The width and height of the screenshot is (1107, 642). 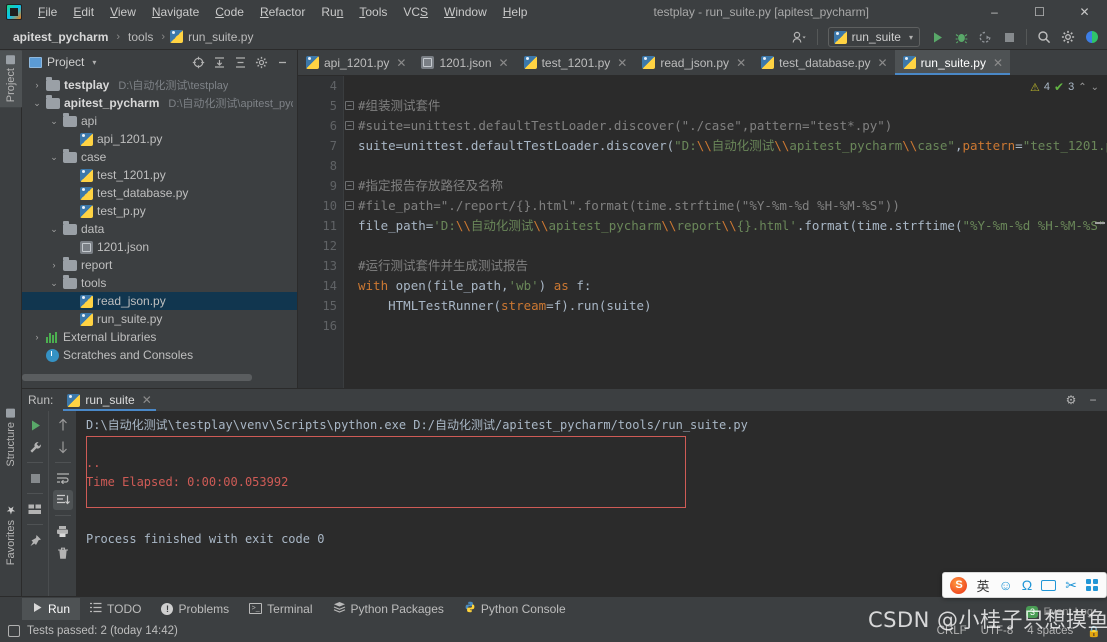 I want to click on event-log-button: 3 Event Log, so click(x=1059, y=612).